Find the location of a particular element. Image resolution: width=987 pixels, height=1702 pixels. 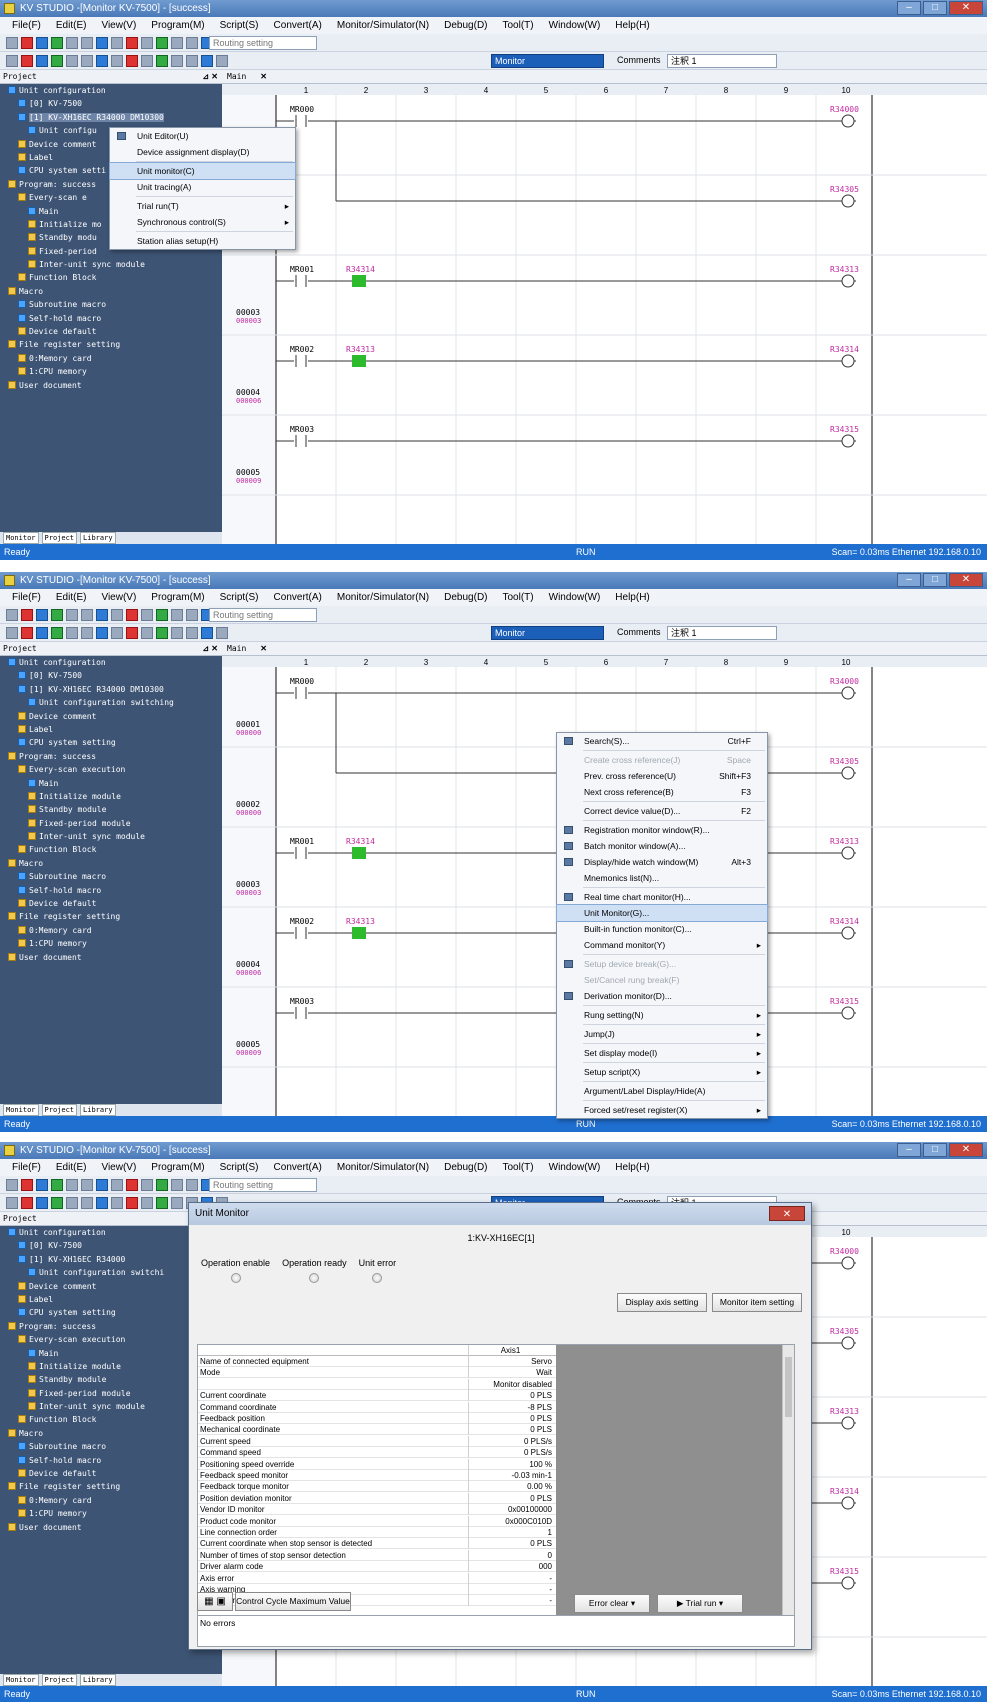

editor-tab: Main is located at coordinates (236, 76).